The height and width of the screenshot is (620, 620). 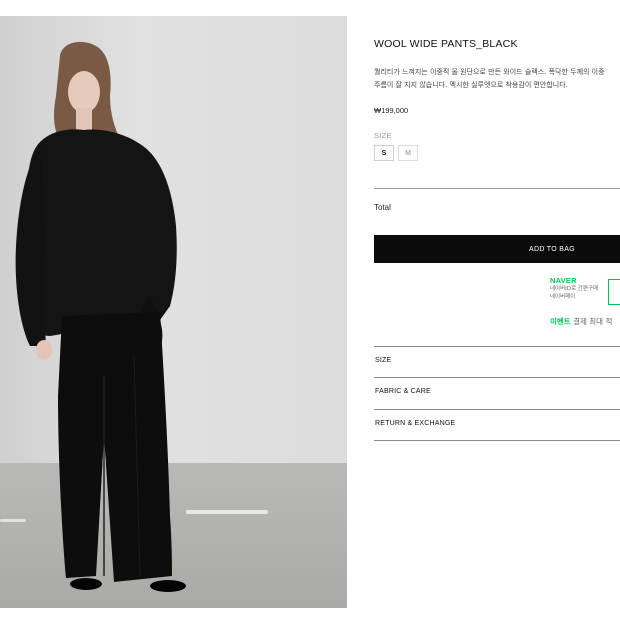 What do you see at coordinates (415, 423) in the screenshot?
I see `accordion-return-exchange-label: RETURN & EXCHANGE` at bounding box center [415, 423].